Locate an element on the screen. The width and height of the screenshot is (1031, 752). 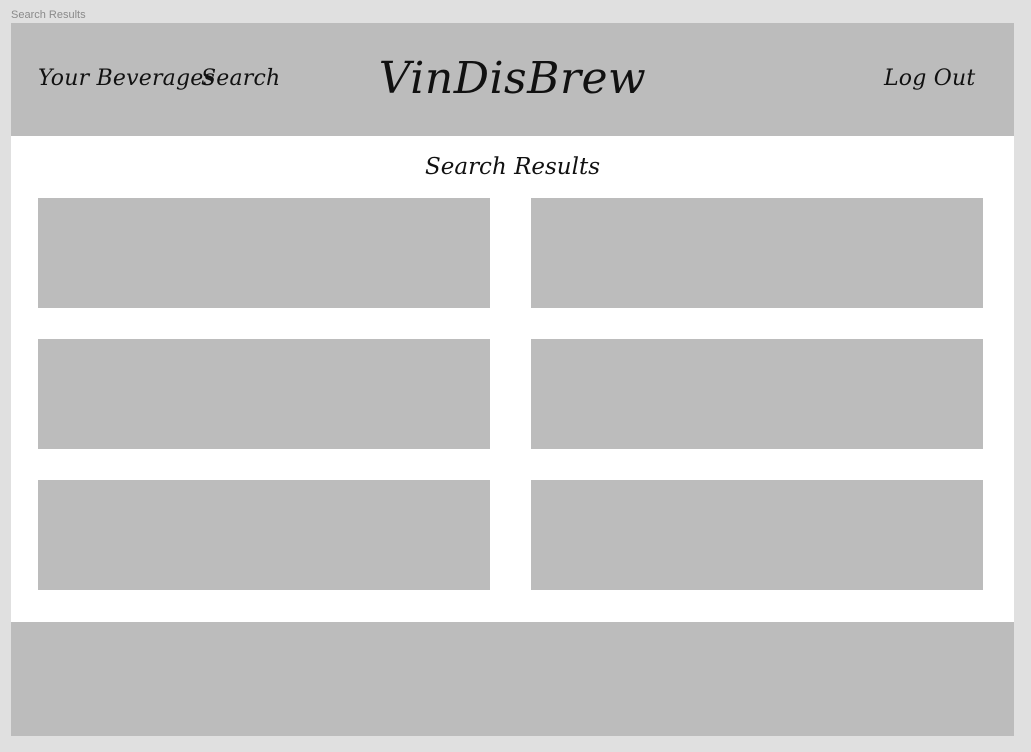
site-logo: VinDisBrew is located at coordinates (512, 79).